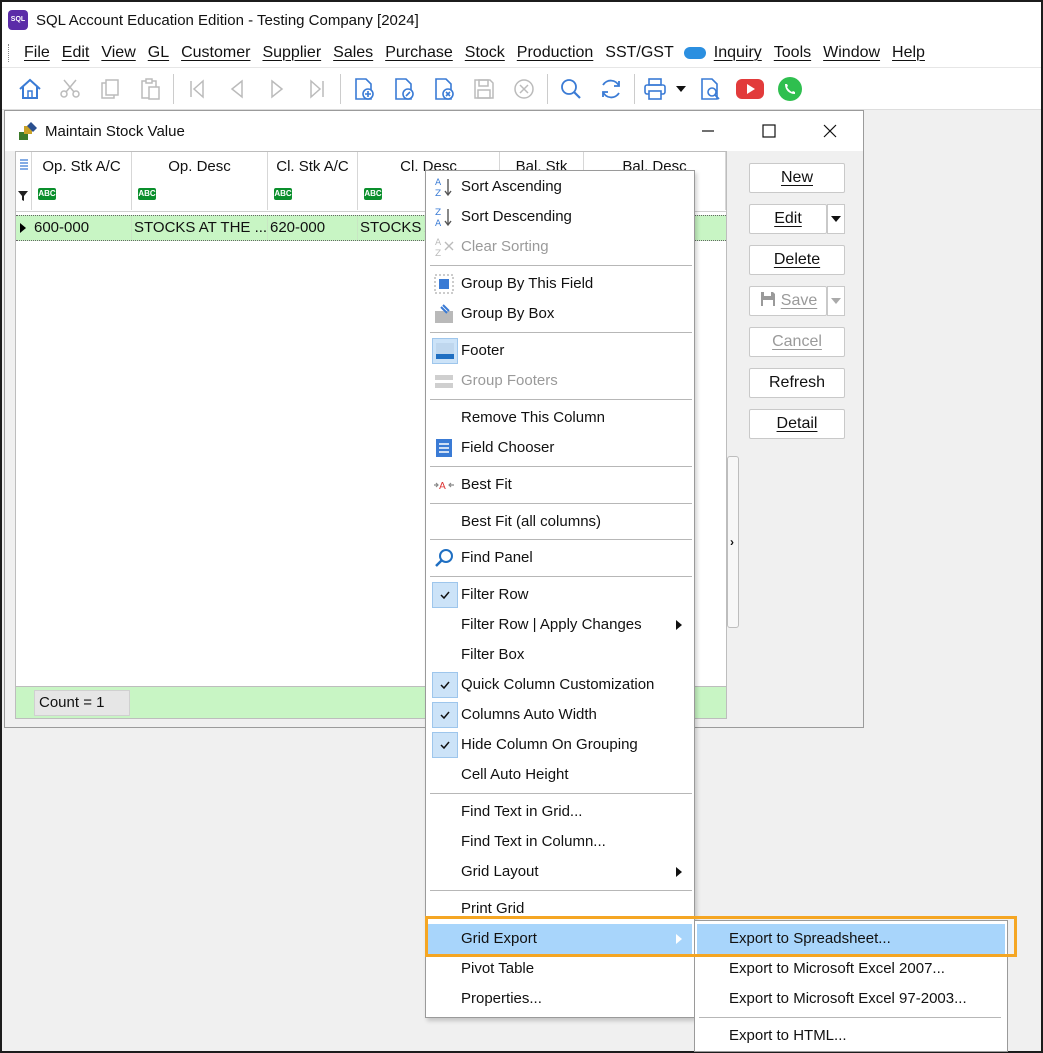 Image resolution: width=1043 pixels, height=1053 pixels. What do you see at coordinates (560, 909) in the screenshot?
I see `menu-print-grid: Print Grid` at bounding box center [560, 909].